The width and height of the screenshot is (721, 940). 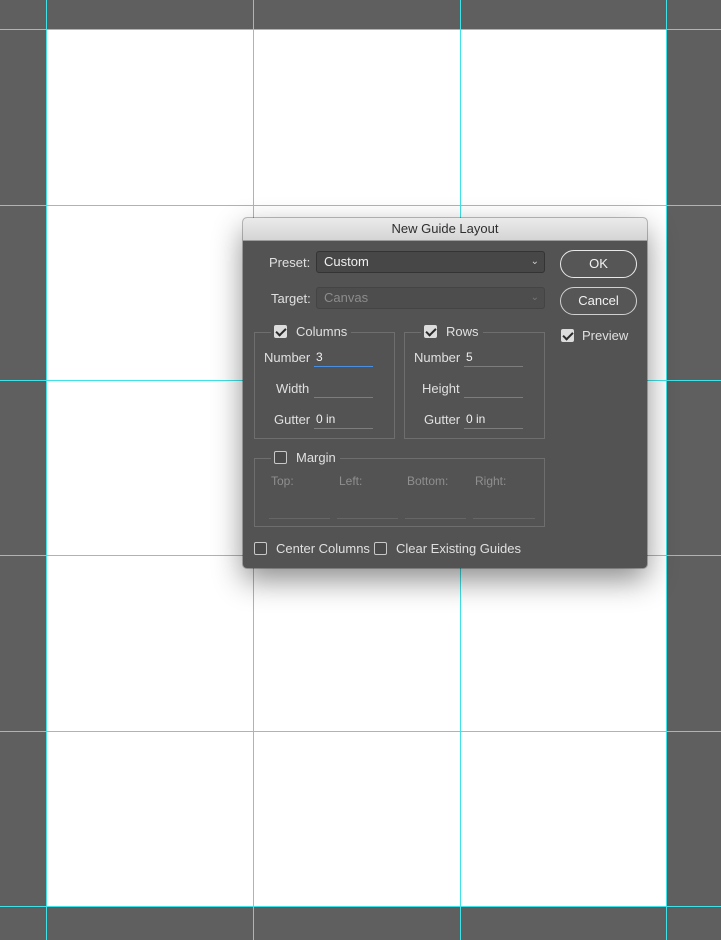 What do you see at coordinates (504, 510) in the screenshot?
I see `margin-right-input` at bounding box center [504, 510].